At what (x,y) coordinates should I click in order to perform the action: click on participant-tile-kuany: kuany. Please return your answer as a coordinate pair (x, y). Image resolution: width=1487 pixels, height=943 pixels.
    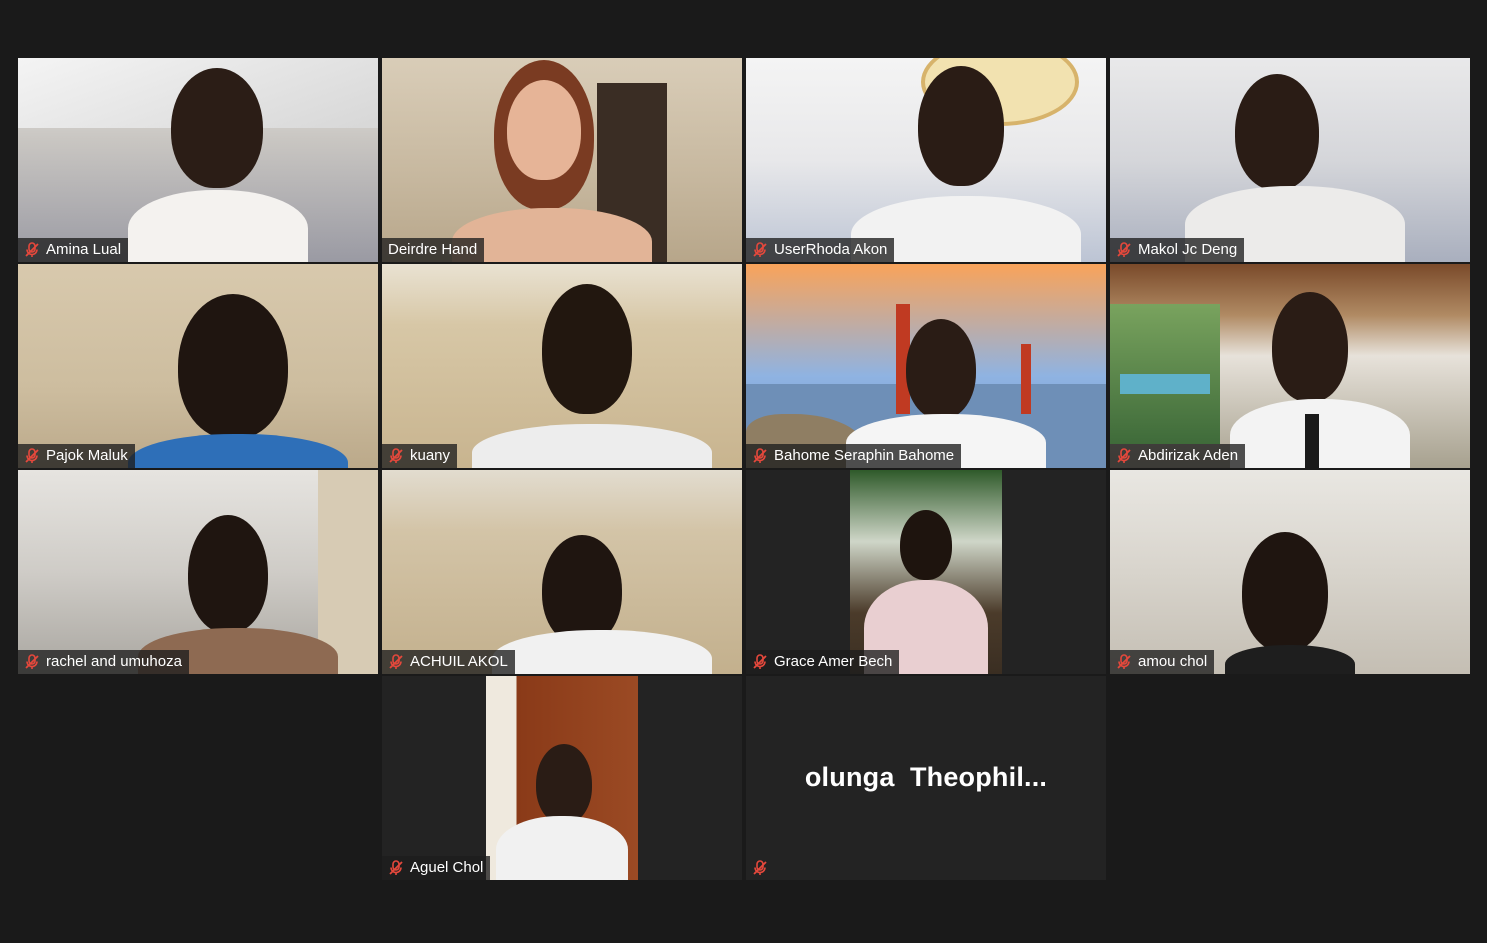
    Looking at the image, I should click on (562, 366).